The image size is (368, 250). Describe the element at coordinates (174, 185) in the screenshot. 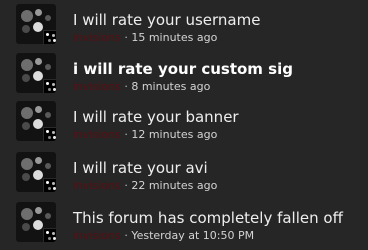

I see `timestamp: 22 minutes ago` at that location.